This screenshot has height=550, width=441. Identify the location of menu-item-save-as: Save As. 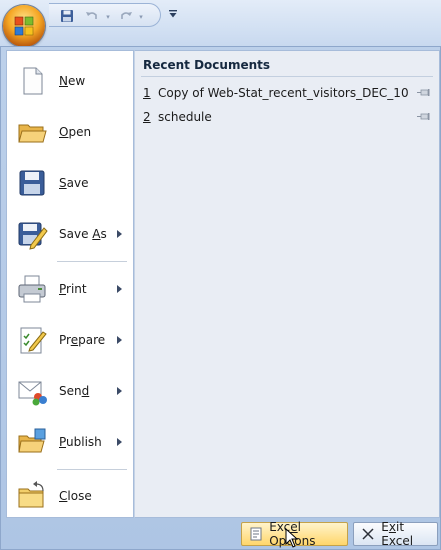
(70, 234).